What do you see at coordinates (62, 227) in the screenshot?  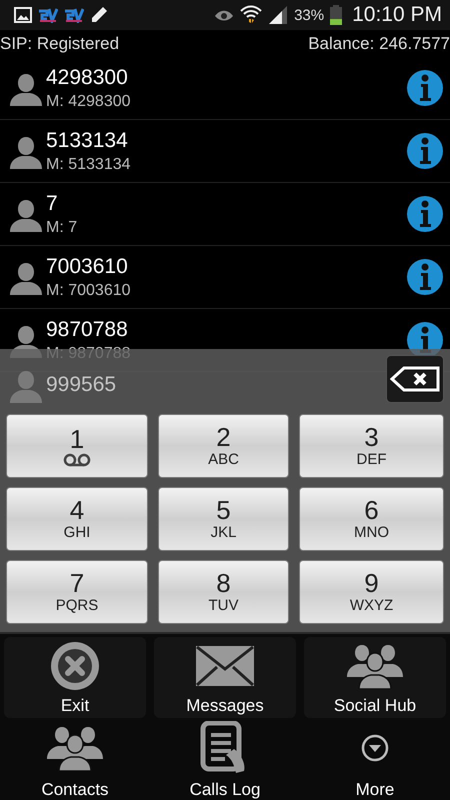 I see `contact-number: M: 7` at bounding box center [62, 227].